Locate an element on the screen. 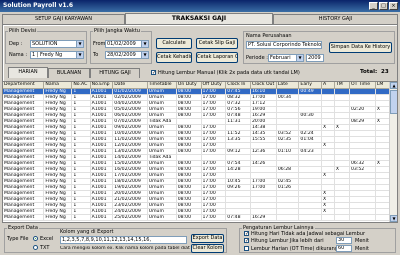  period-group-label: Pilih Jangka Waktu is located at coordinates (117, 31).